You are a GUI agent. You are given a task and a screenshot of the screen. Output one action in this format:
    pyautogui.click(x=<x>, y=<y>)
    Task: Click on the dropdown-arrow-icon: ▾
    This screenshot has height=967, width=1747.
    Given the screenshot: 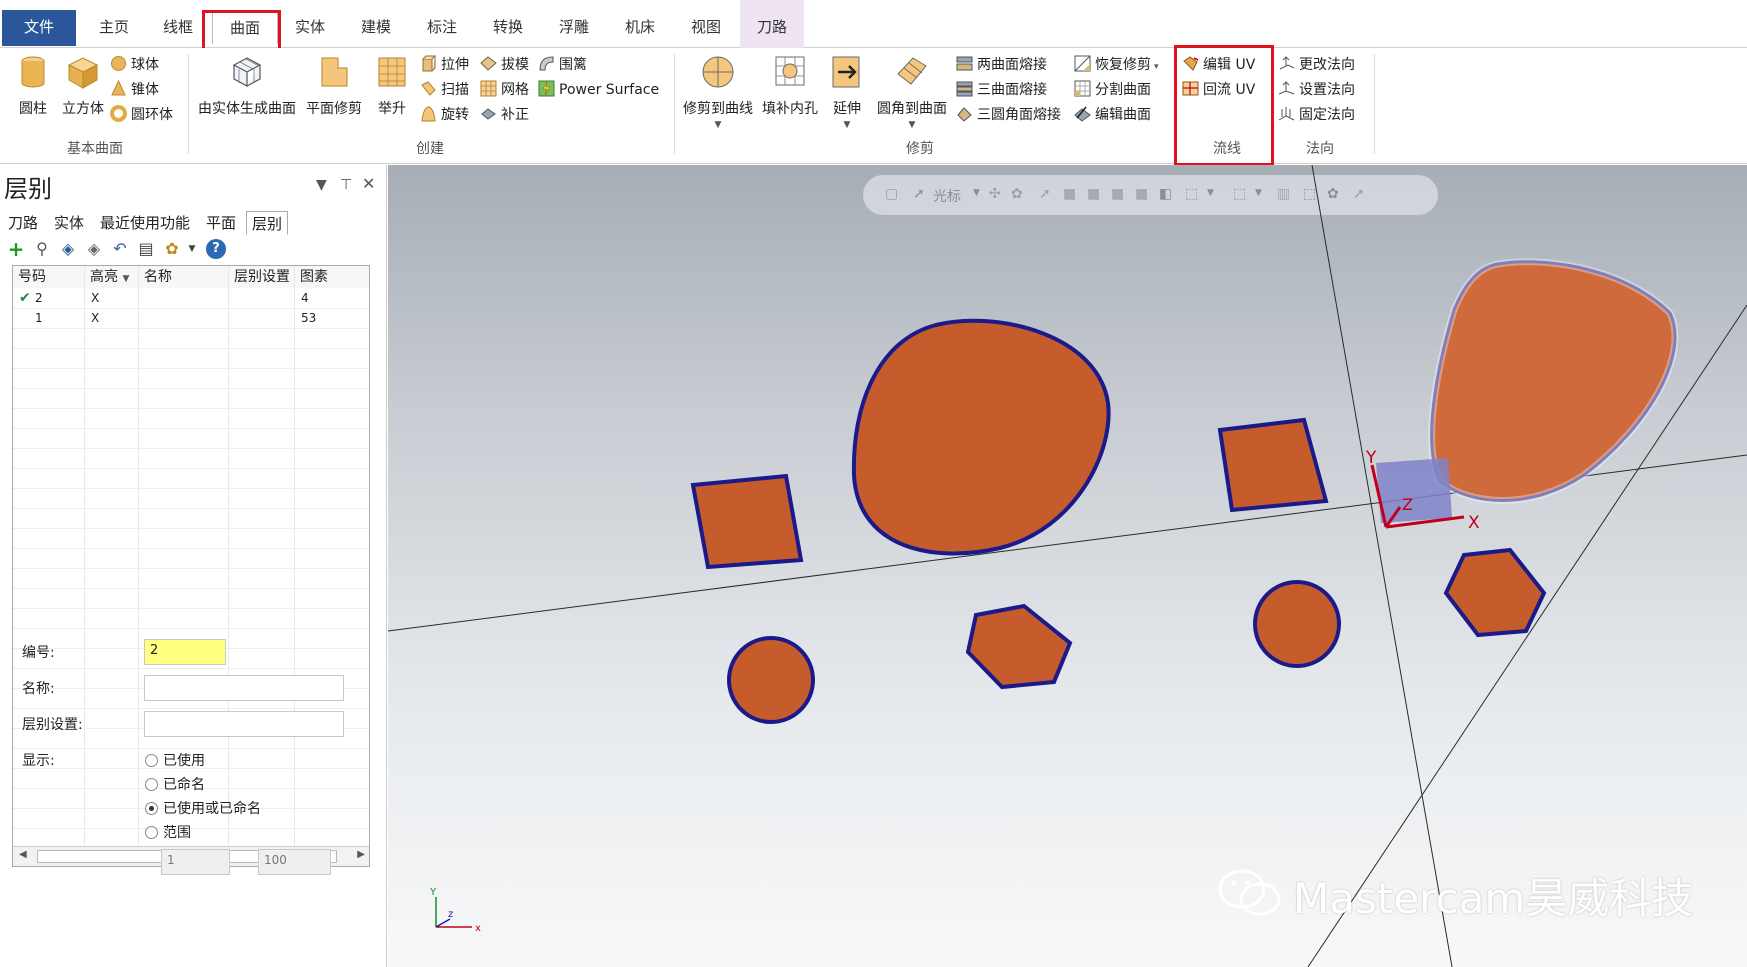 What is the action you would take?
    pyautogui.click(x=1156, y=67)
    